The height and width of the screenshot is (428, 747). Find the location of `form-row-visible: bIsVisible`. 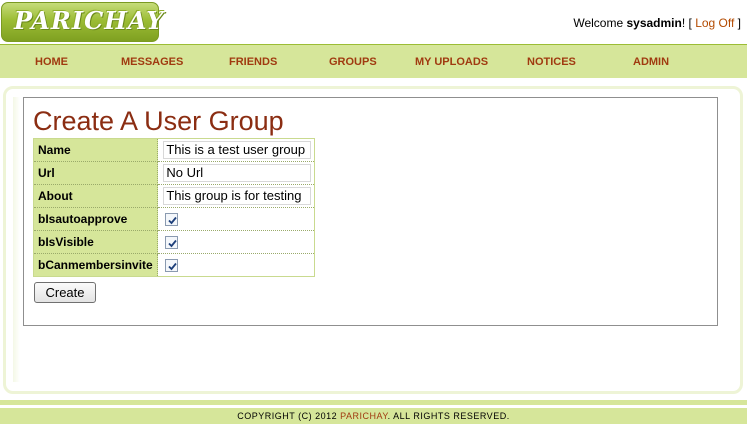

form-row-visible: bIsVisible is located at coordinates (173, 242).